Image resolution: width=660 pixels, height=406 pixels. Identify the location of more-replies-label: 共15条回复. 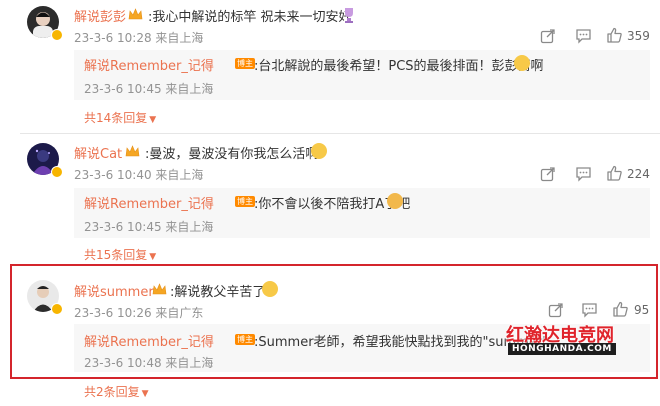
(116, 255).